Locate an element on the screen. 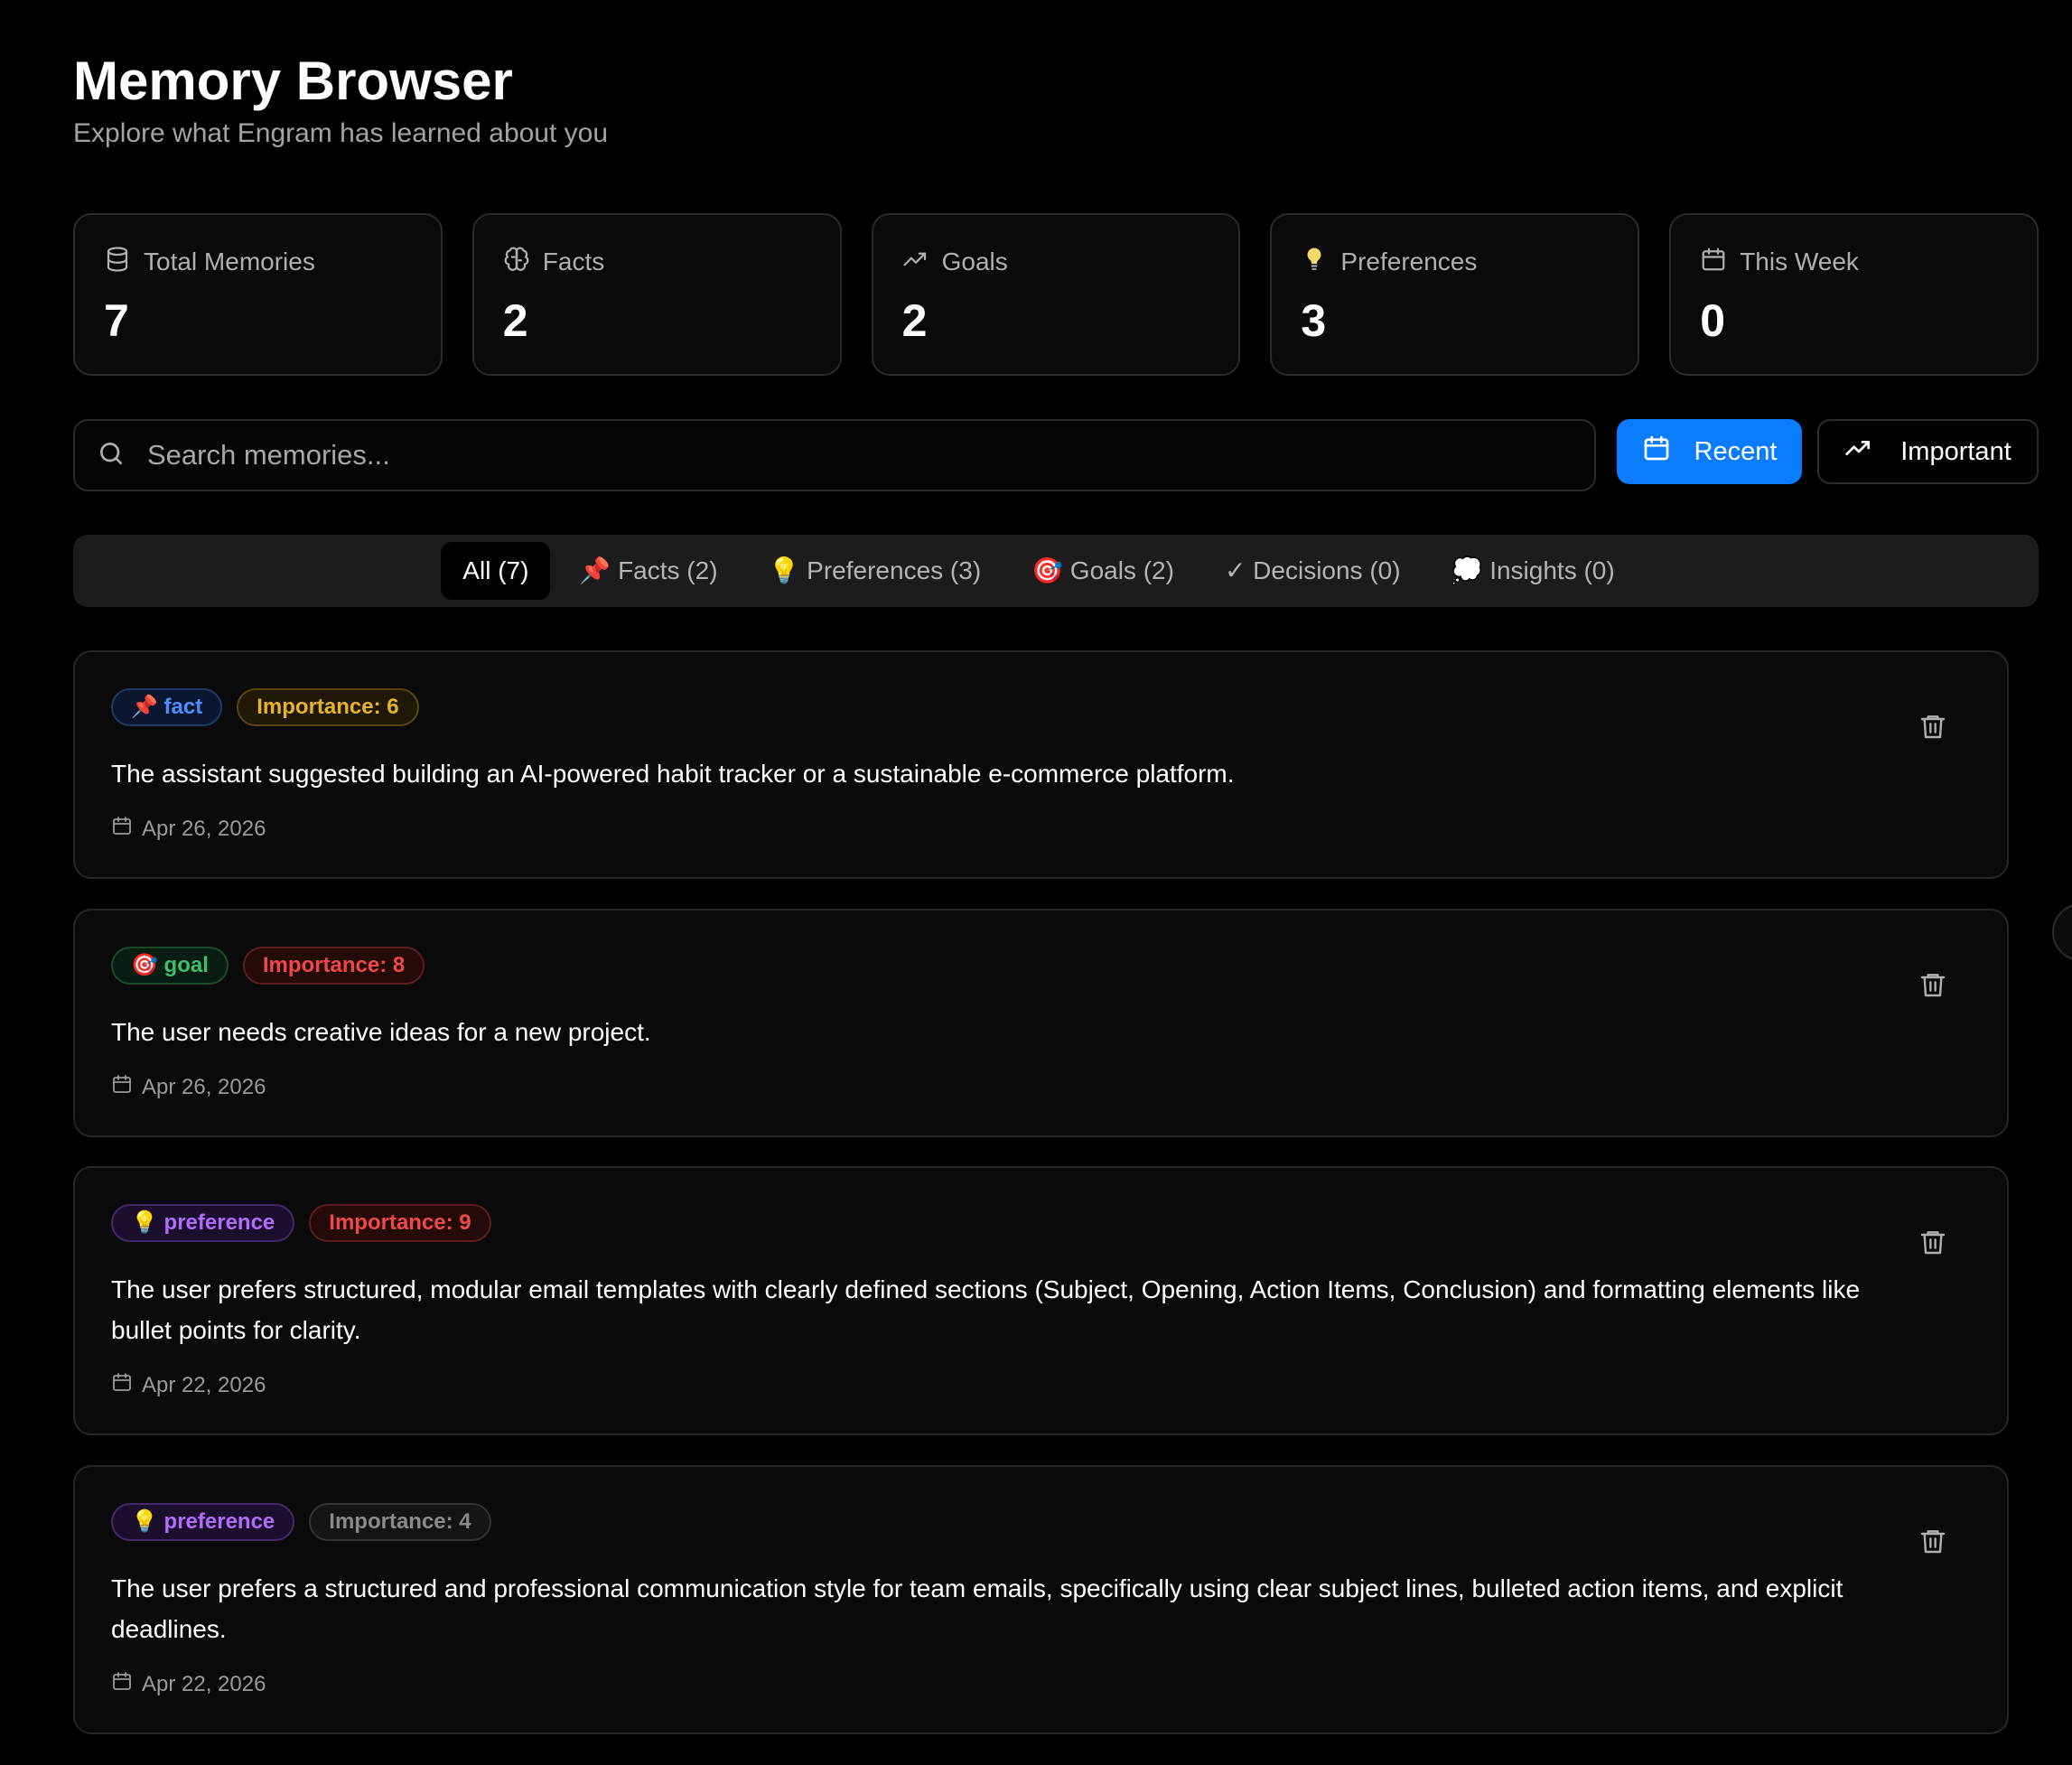  tab-goals: 🎯 Goals (2) is located at coordinates (1103, 571).